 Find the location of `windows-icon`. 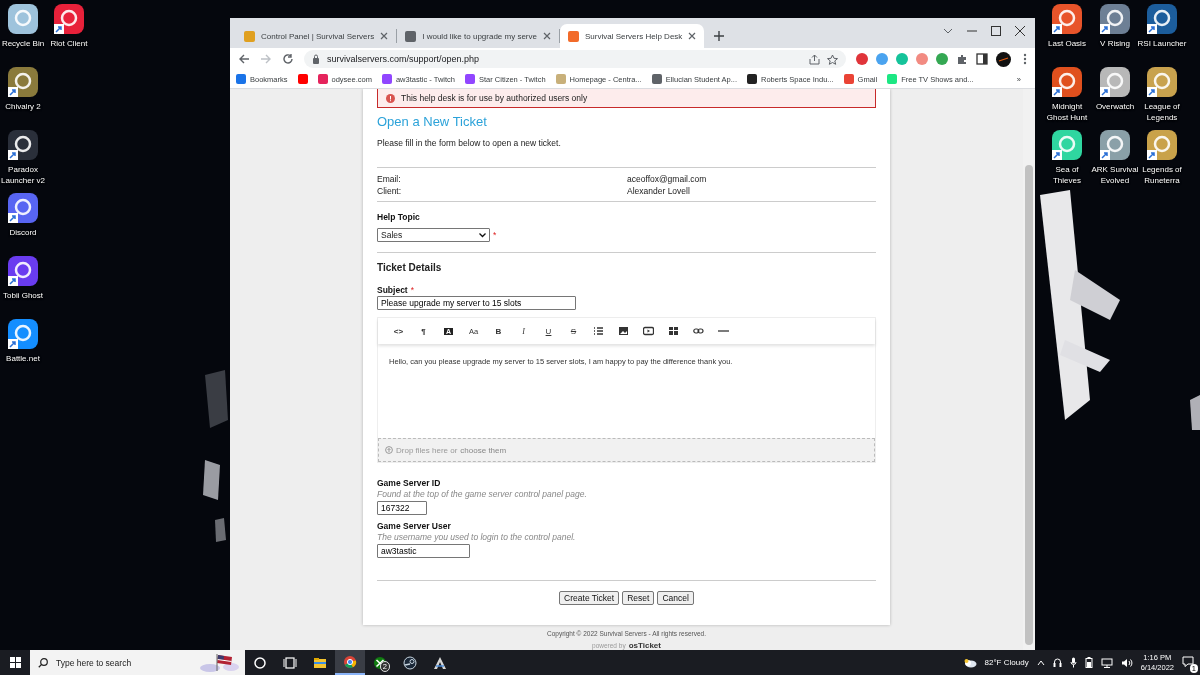

windows-icon is located at coordinates (15, 662).